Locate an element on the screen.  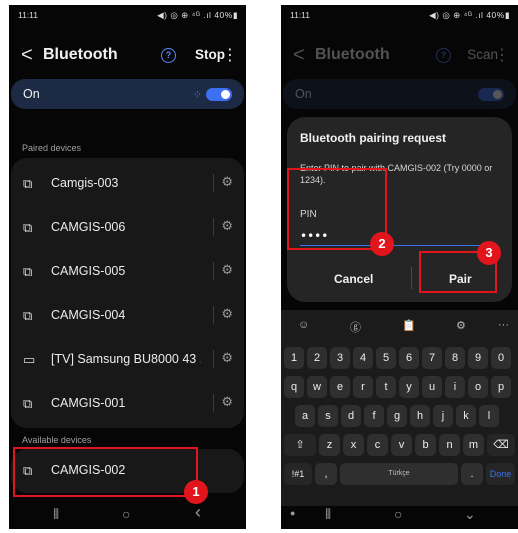
paired-device-row: ⧉ CAMGIS-001 ⚙ is located at coordinates (127, 404).